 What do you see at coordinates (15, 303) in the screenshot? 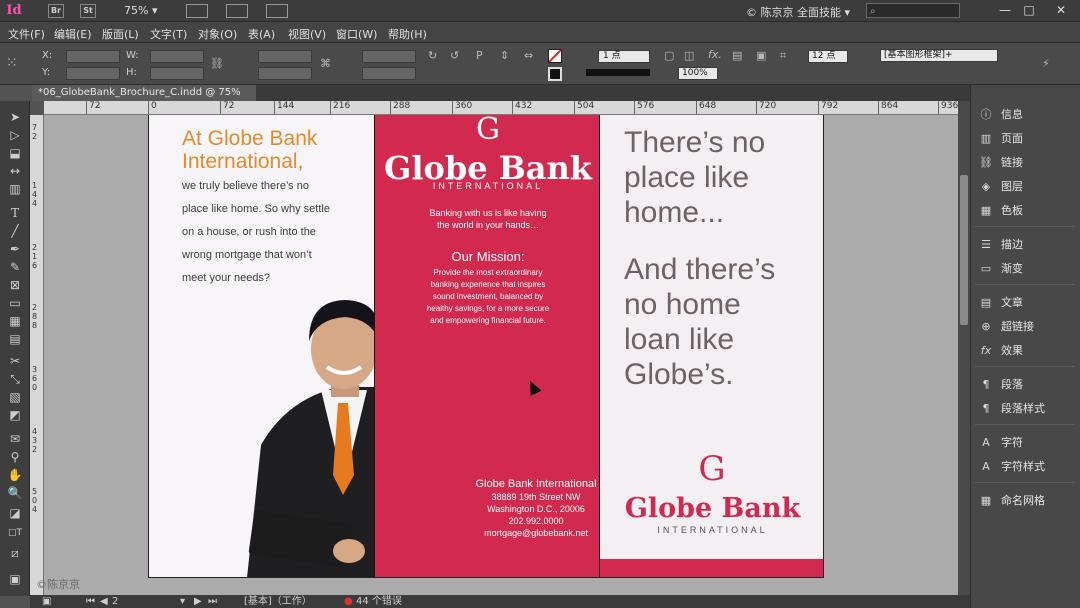
I see `rectangle-tool-icon: ▭` at bounding box center [15, 303].